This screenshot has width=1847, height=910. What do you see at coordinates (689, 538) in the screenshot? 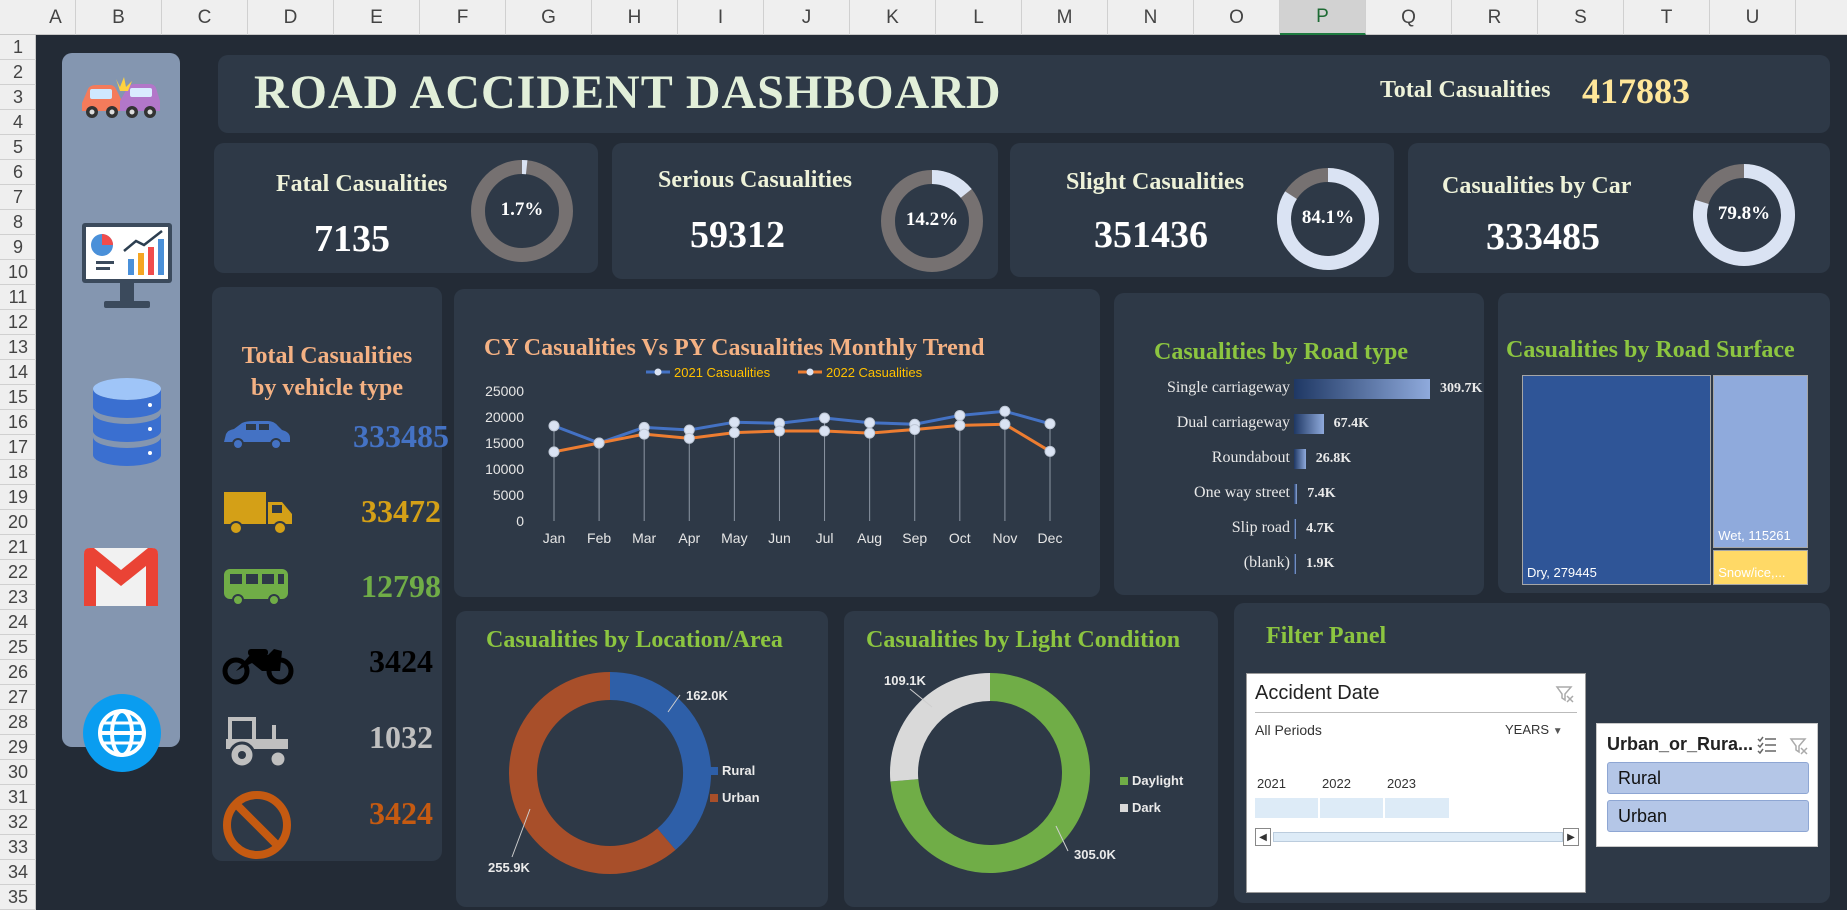
I see `x-tick-label: Apr` at bounding box center [689, 538].